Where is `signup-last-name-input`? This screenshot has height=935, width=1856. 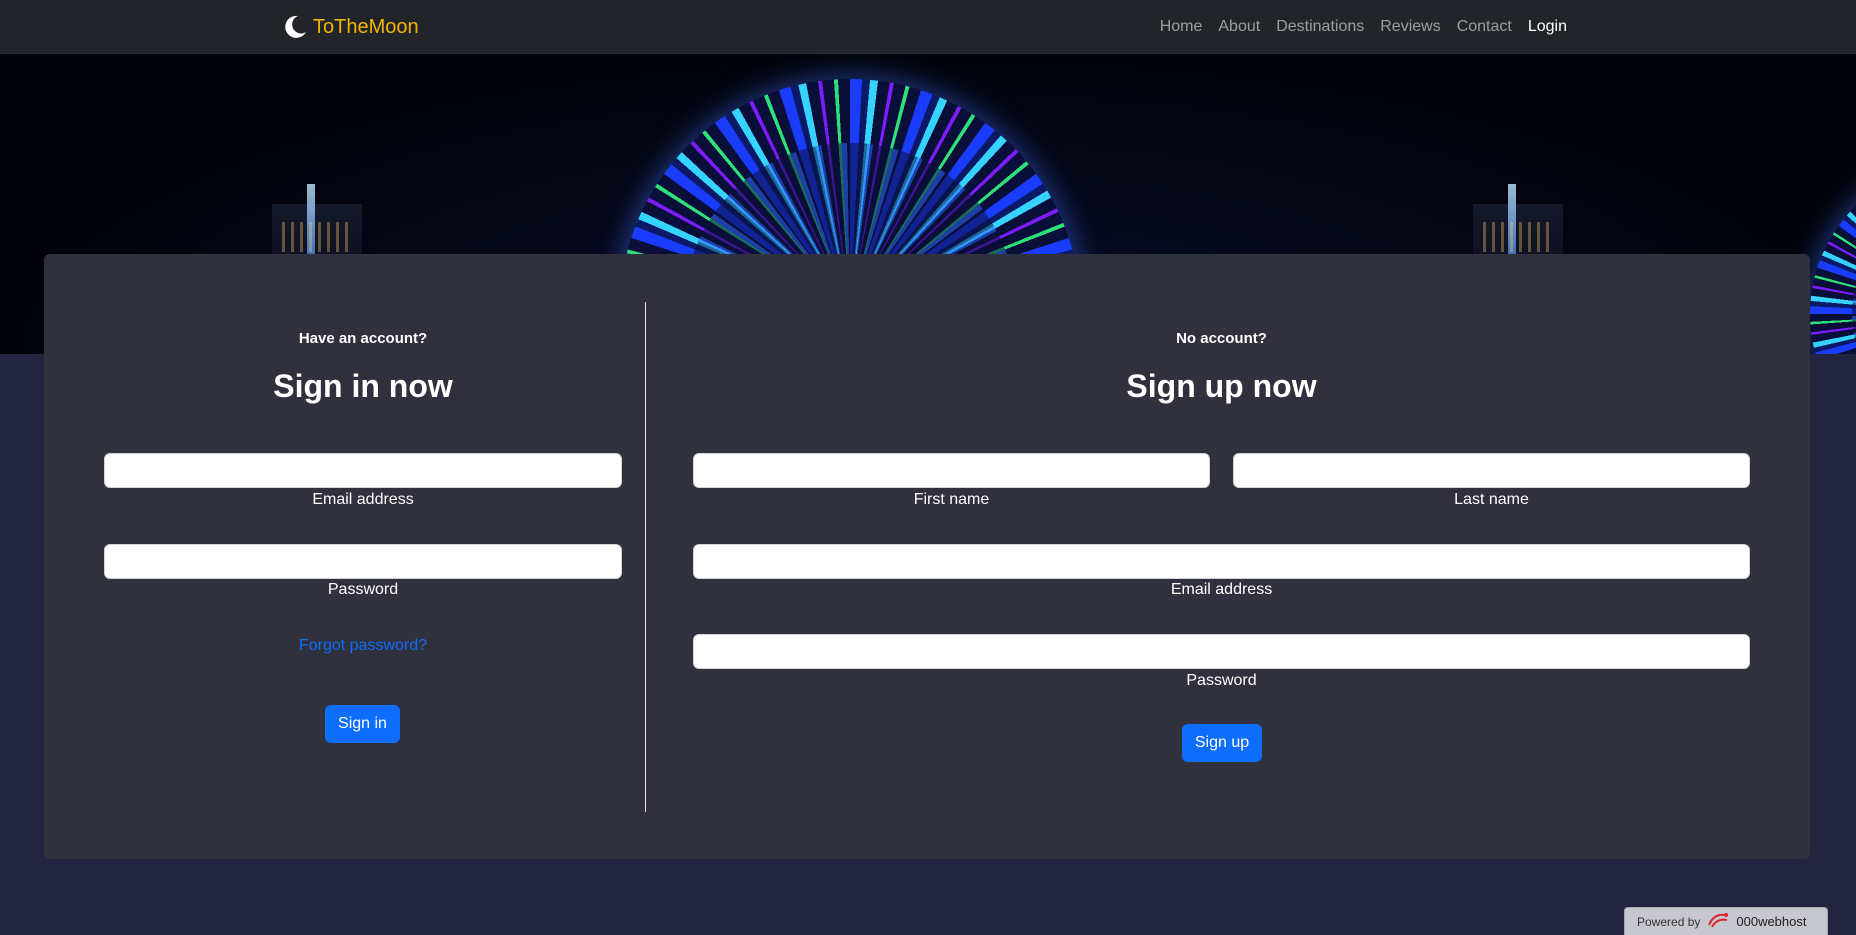
signup-last-name-input is located at coordinates (1491, 470).